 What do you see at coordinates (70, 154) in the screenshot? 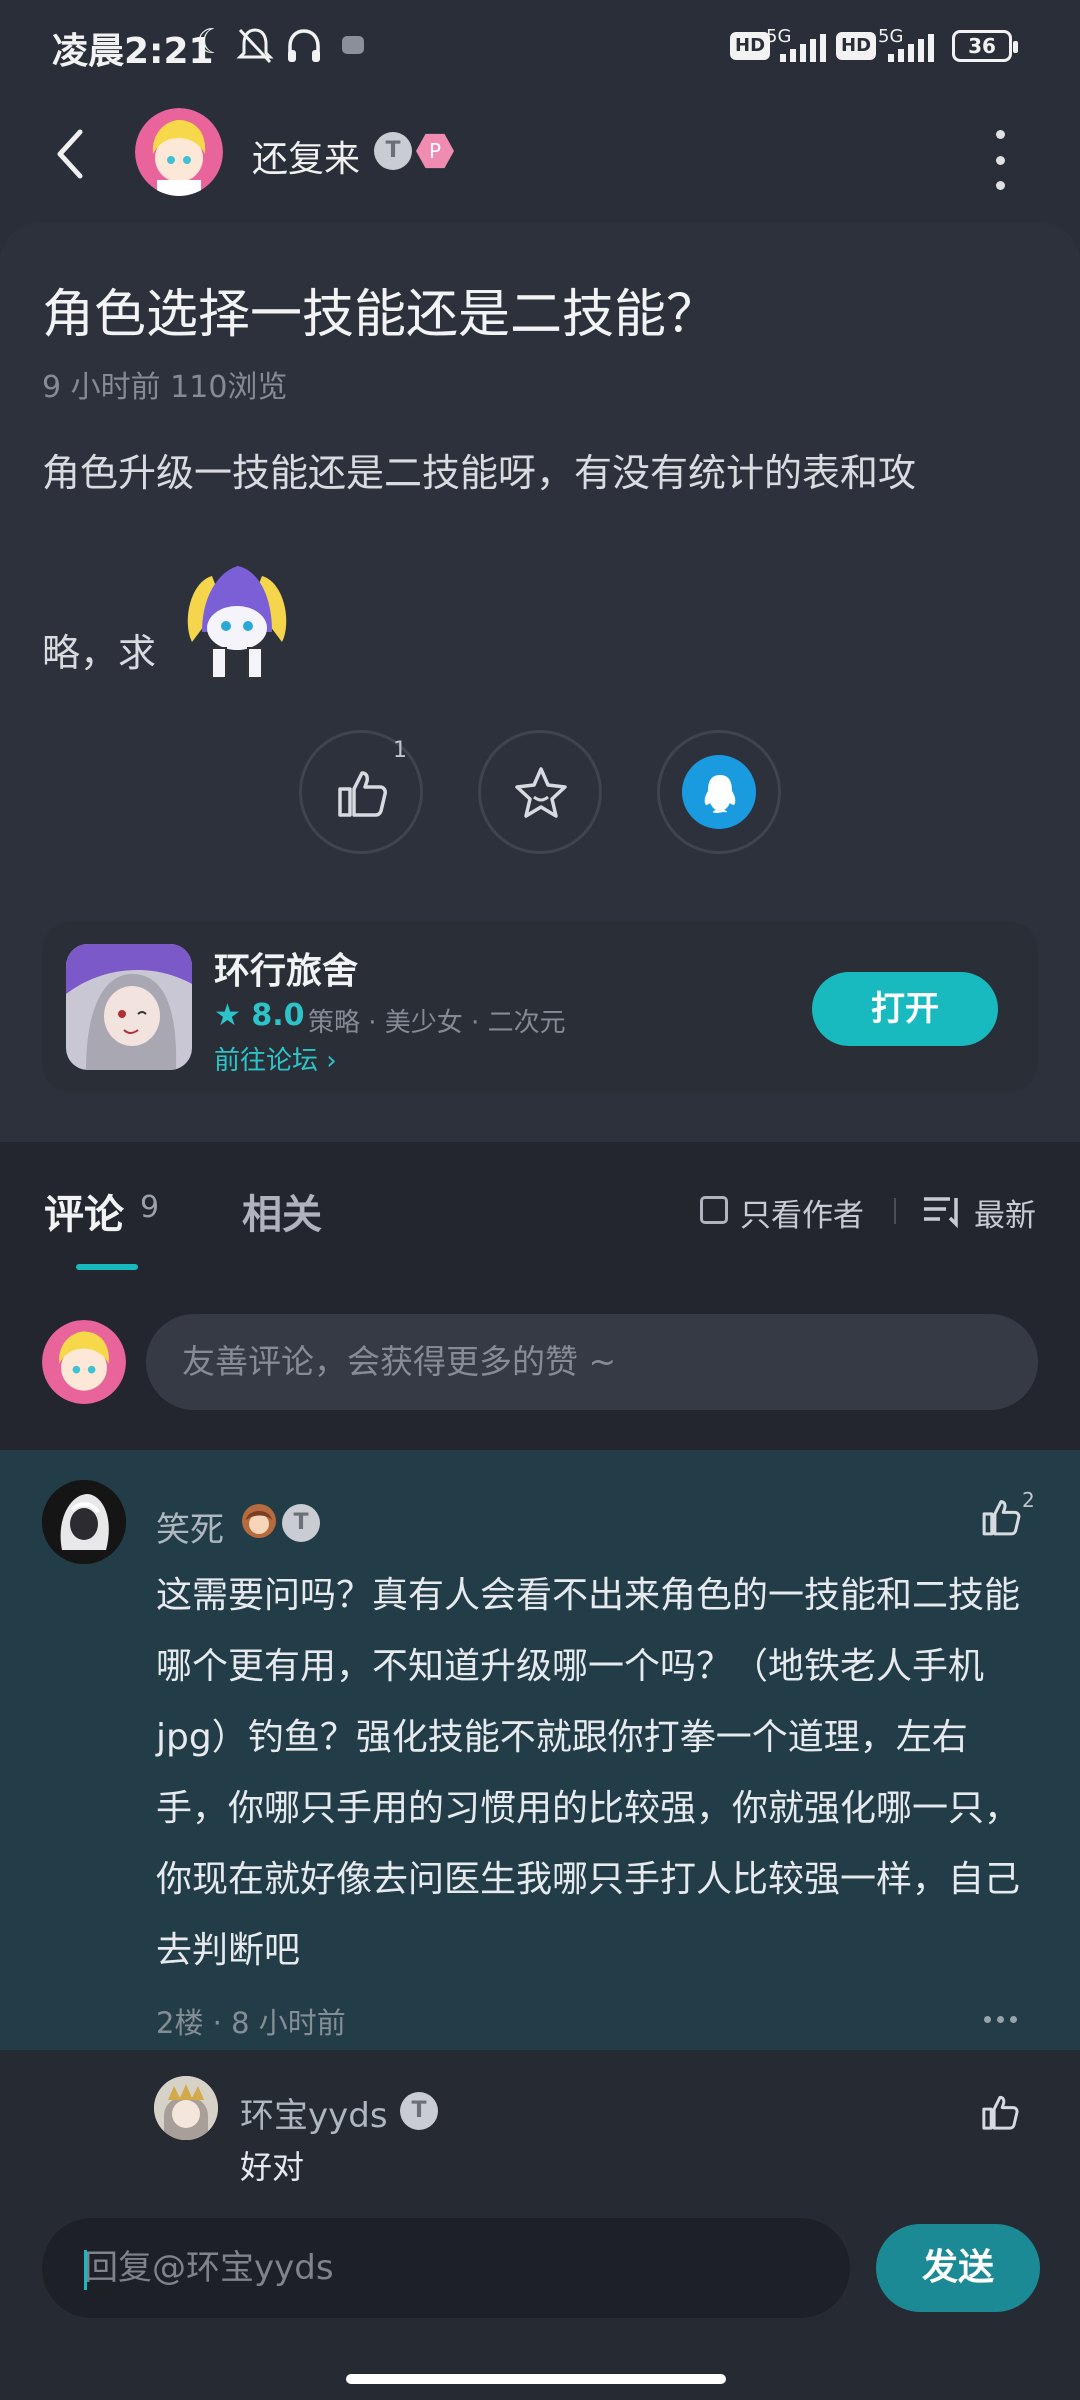
I see `back-arrow-icon` at bounding box center [70, 154].